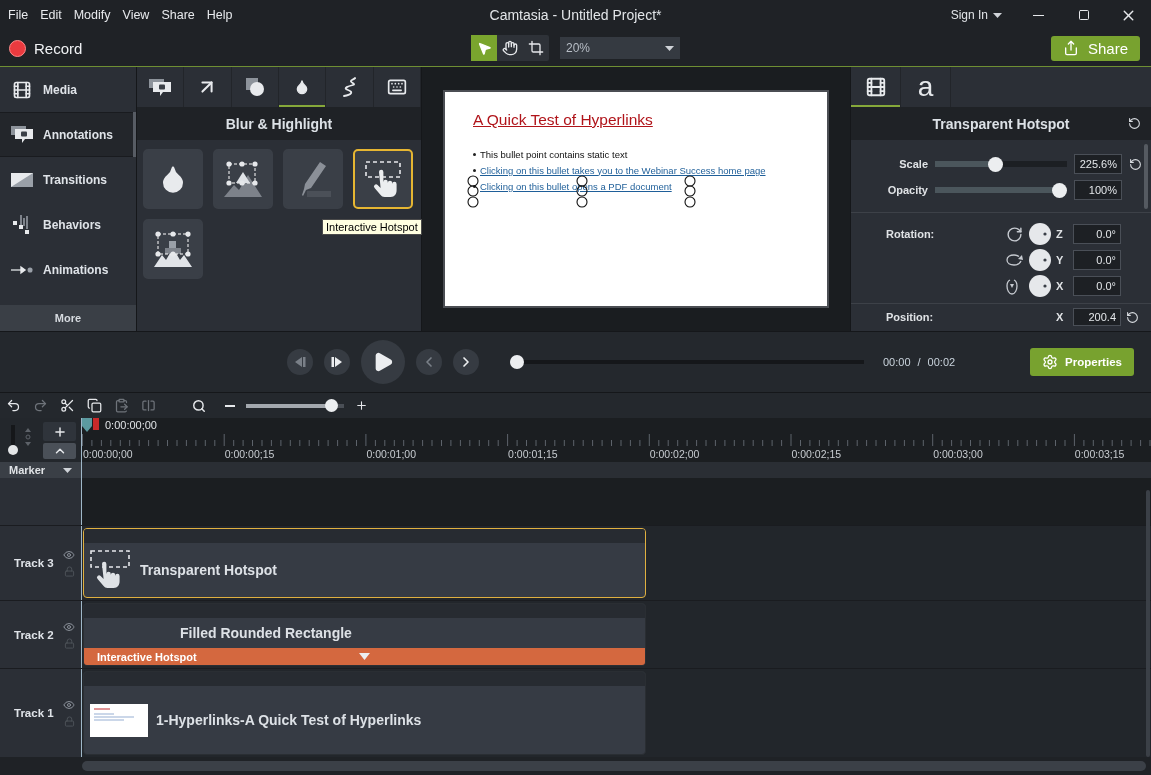 Image resolution: width=1151 pixels, height=775 pixels. I want to click on track-label: Track 2, so click(34, 634).